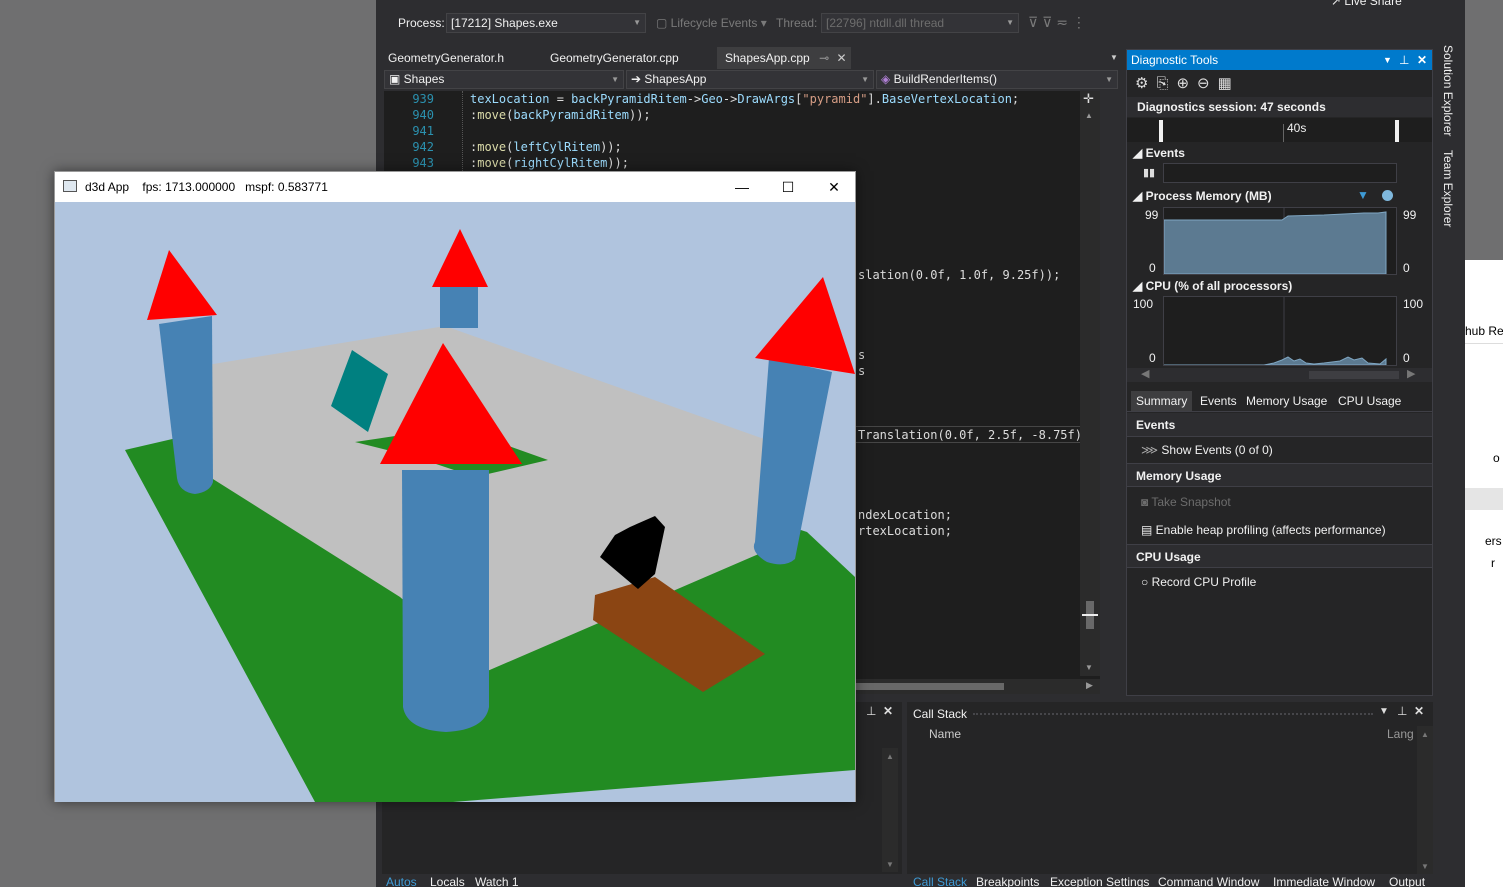 The height and width of the screenshot is (887, 1503). What do you see at coordinates (1208, 881) in the screenshot?
I see `tab-command-window: Command Window` at bounding box center [1208, 881].